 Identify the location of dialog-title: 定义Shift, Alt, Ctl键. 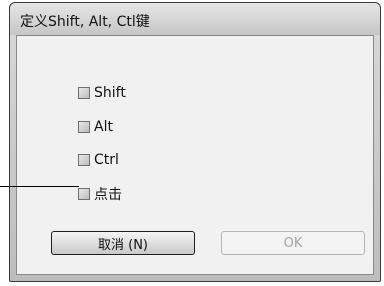
(85, 22).